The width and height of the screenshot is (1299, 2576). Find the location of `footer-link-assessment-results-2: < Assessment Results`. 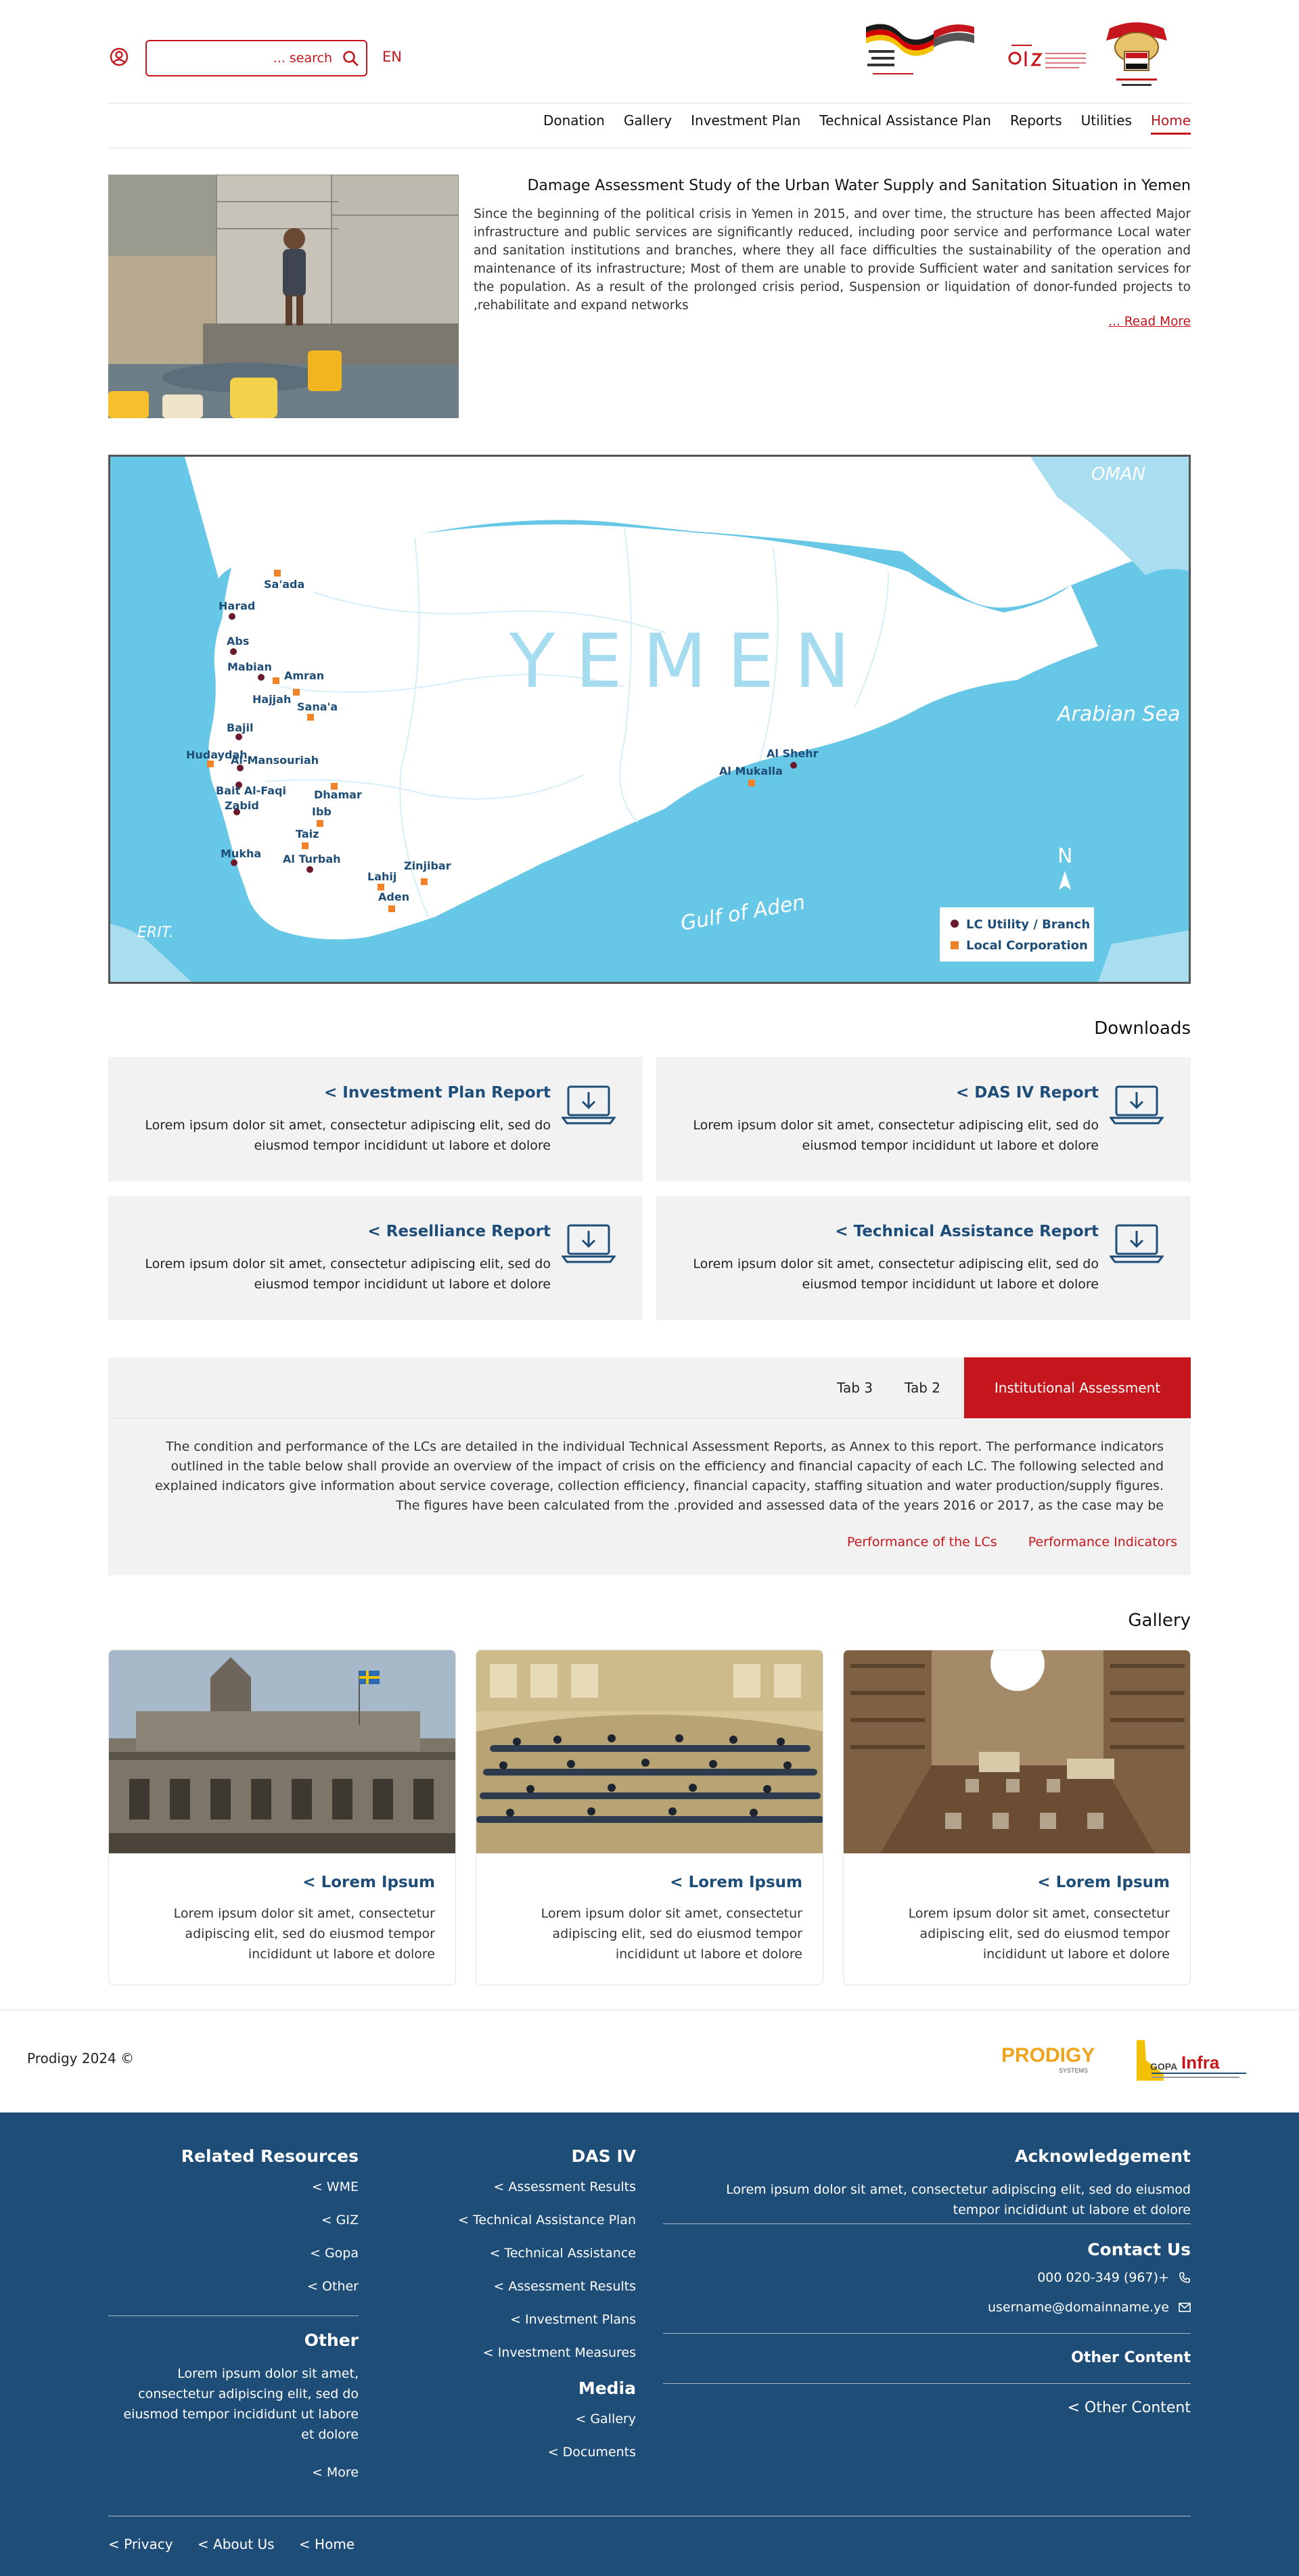

footer-link-assessment-results-2: < Assessment Results is located at coordinates (521, 2286).